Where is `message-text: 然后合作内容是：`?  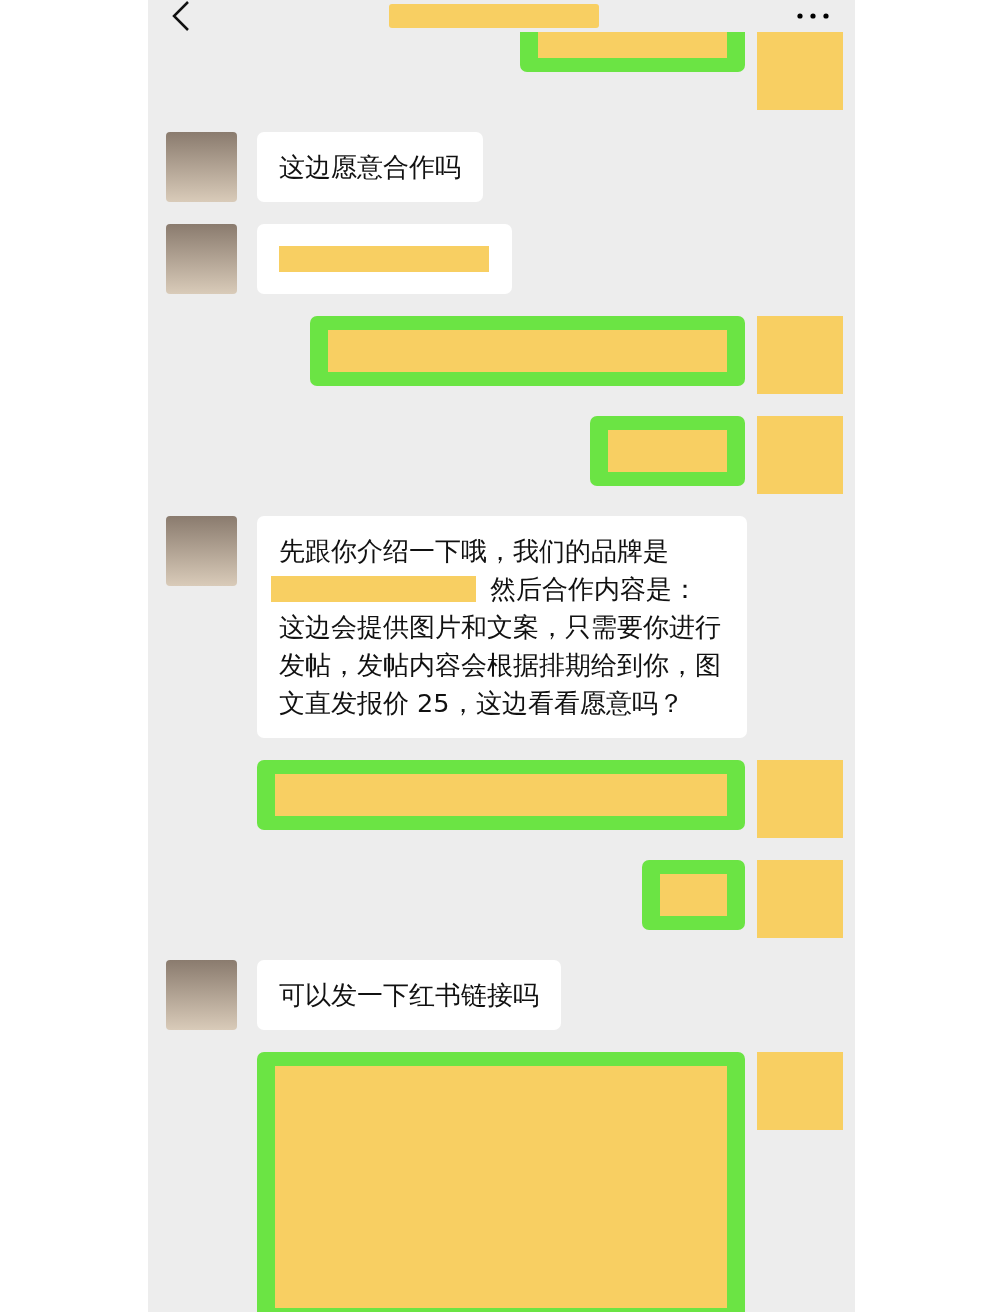 message-text: 然后合作内容是： is located at coordinates (594, 589).